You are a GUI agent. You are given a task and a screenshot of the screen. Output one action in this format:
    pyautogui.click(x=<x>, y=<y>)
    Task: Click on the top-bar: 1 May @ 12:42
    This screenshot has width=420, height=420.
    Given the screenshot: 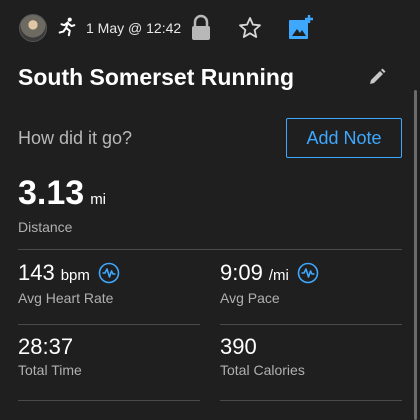 What is the action you would take?
    pyautogui.click(x=210, y=28)
    